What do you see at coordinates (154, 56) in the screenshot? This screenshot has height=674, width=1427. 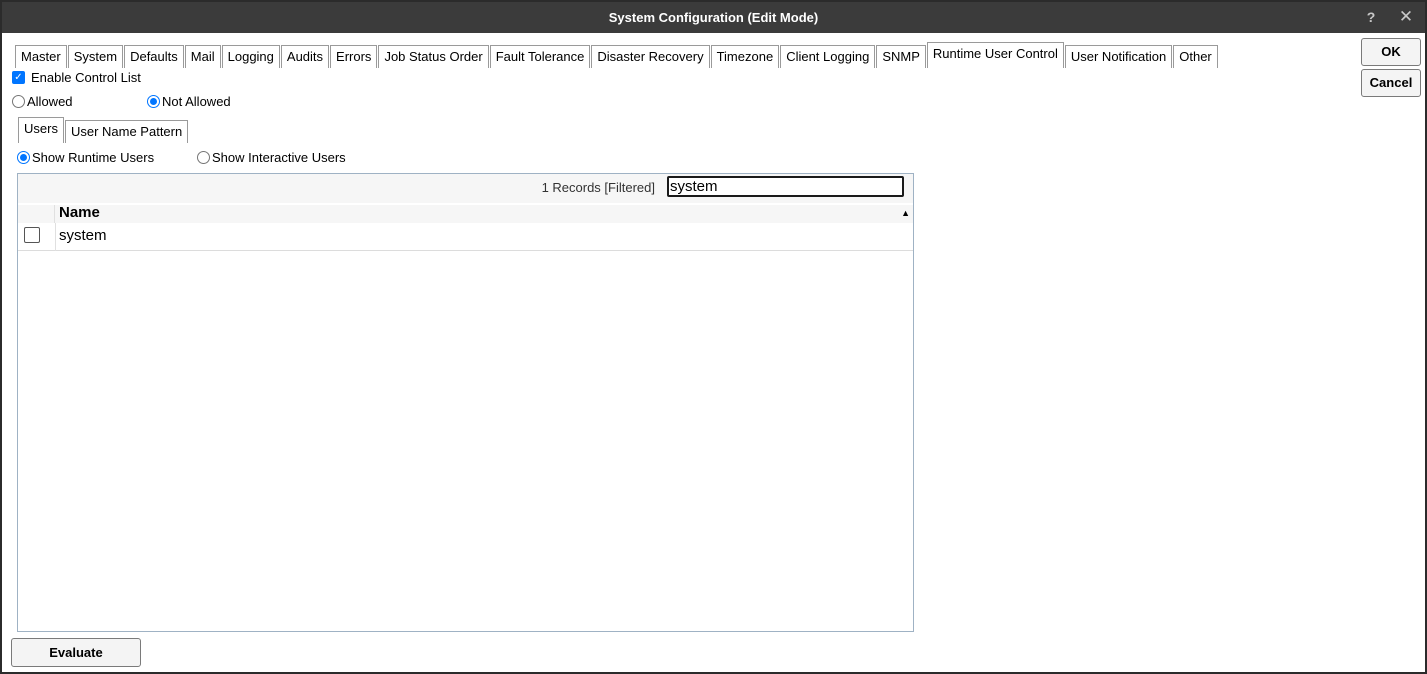 I see `tab-defaults: Defaults` at bounding box center [154, 56].